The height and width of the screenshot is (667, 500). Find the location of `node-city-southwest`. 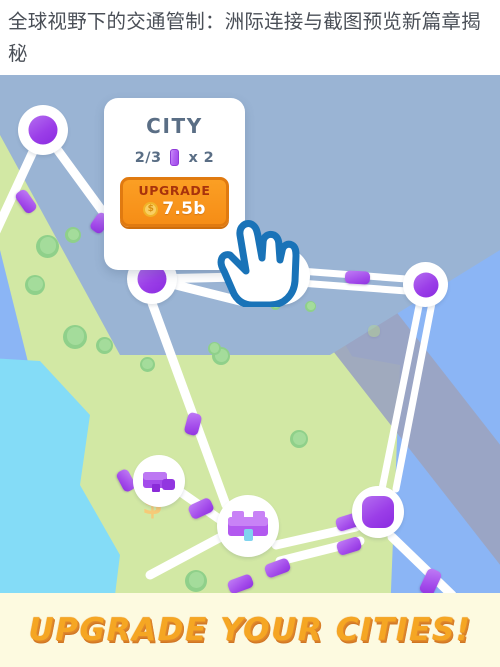

node-city-southwest is located at coordinates (159, 481).